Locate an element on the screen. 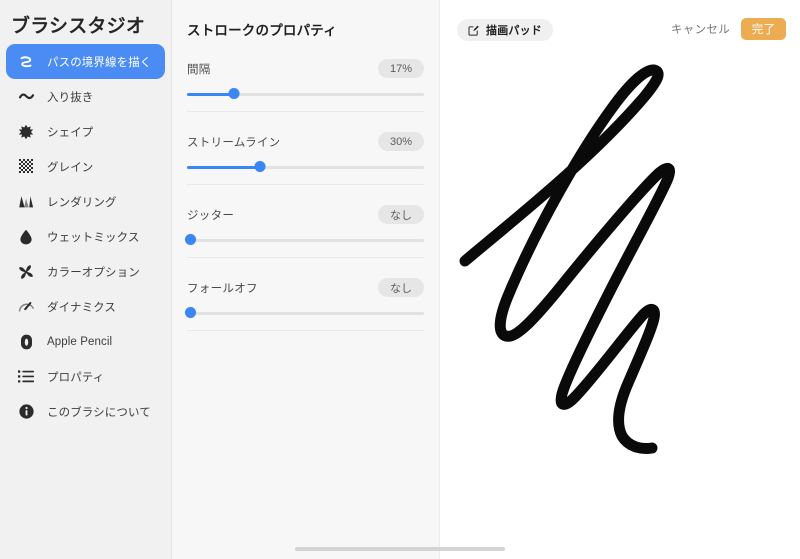  properties-list-icon is located at coordinates (26, 377).